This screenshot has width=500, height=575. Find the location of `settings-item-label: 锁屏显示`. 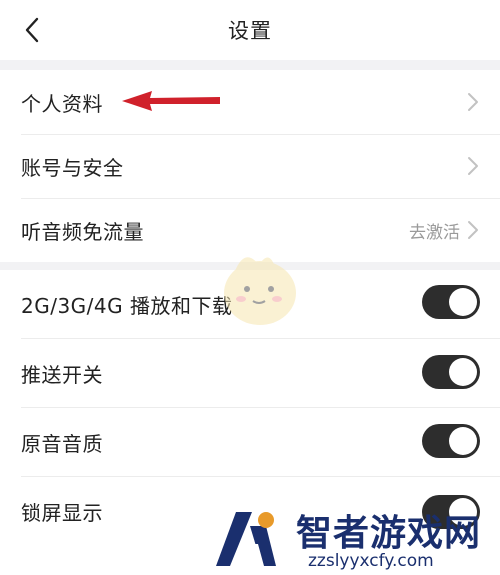

settings-item-label: 锁屏显示 is located at coordinates (62, 512).